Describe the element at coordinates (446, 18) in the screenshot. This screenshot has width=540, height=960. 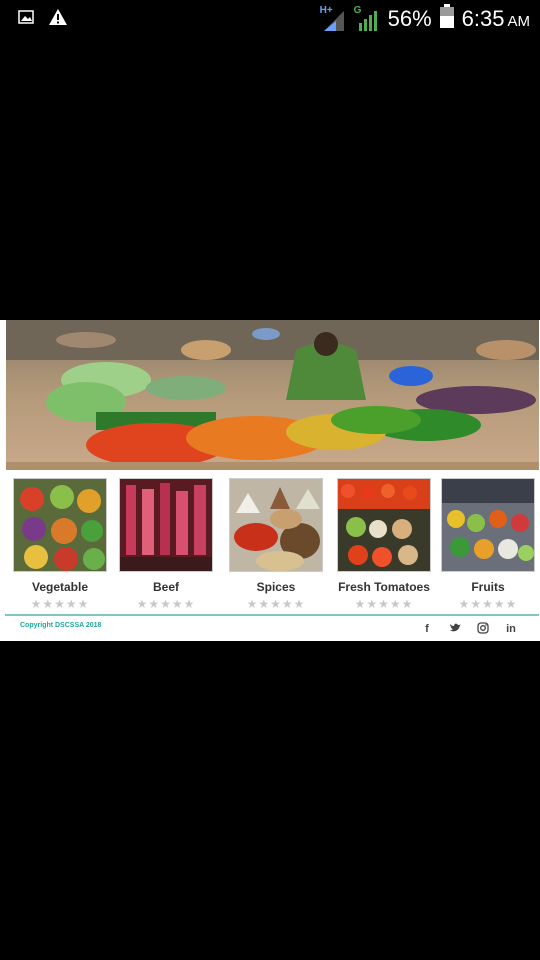
I see `battery-icon` at that location.